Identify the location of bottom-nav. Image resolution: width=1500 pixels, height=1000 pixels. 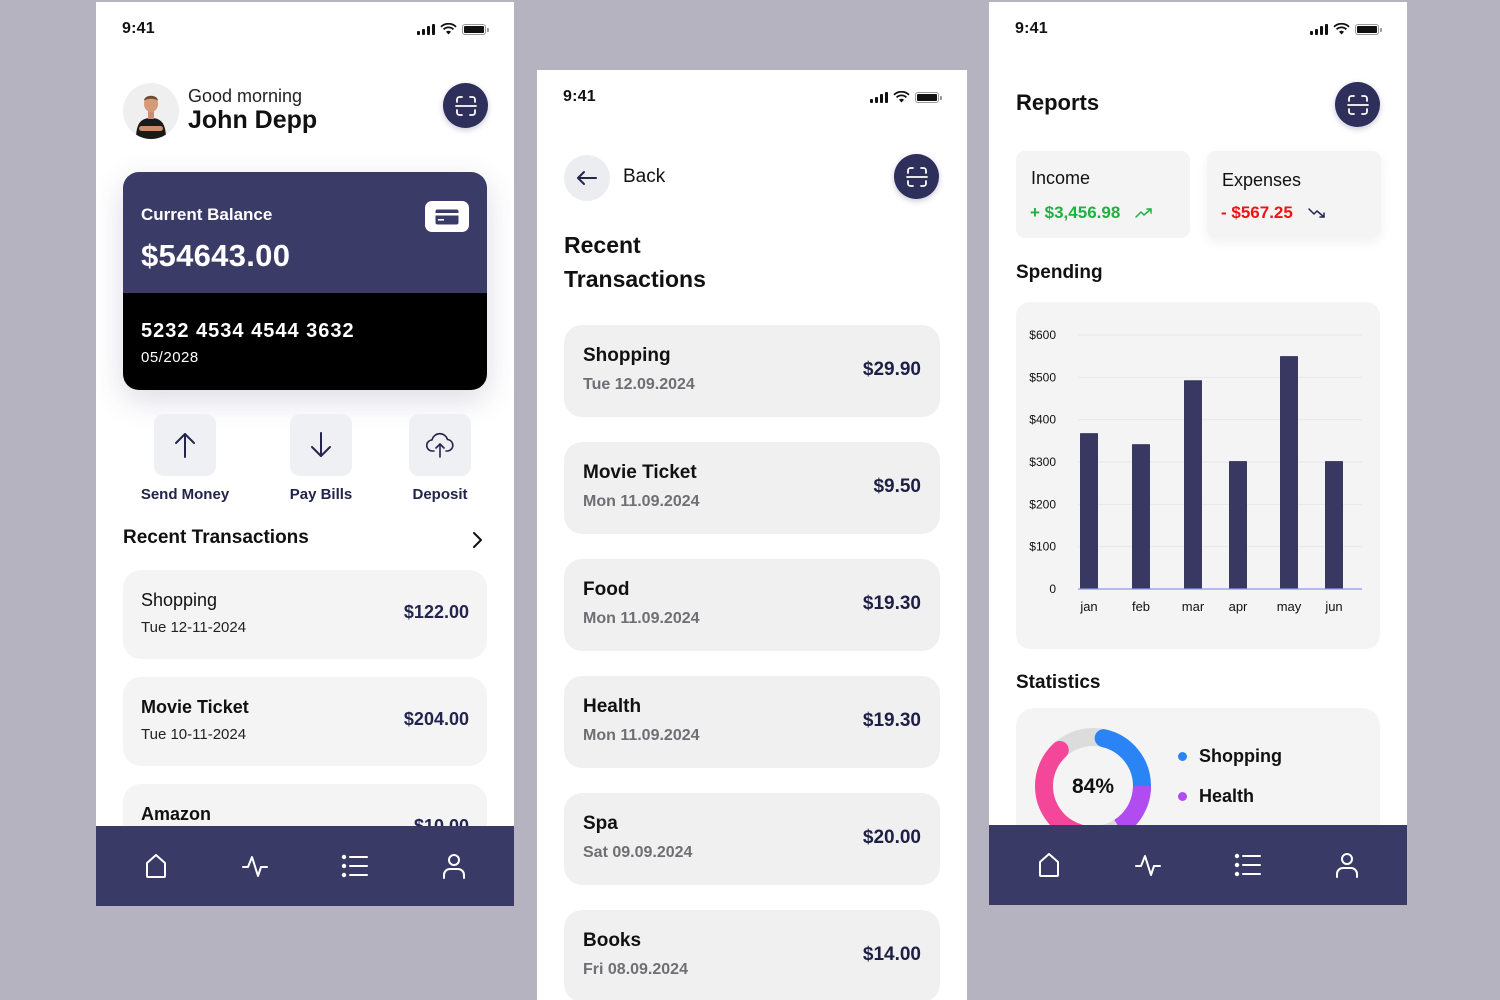
(1198, 865).